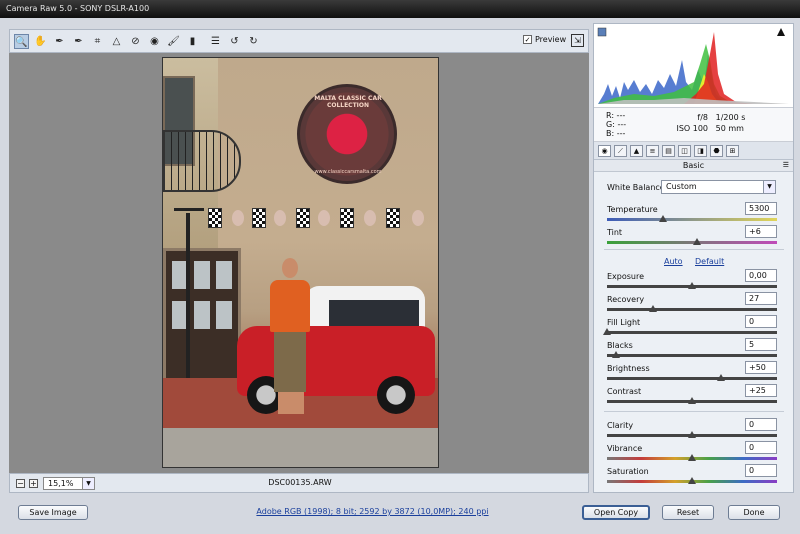  What do you see at coordinates (40, 41) in the screenshot?
I see `hand-tool-icon: ✋` at bounding box center [40, 41].